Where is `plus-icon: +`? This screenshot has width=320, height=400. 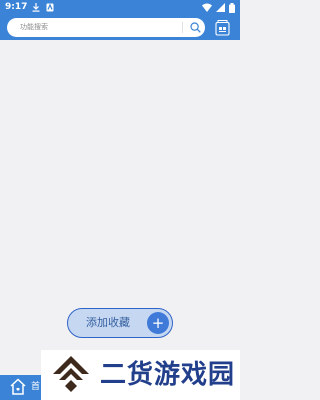
plus-icon: + is located at coordinates (158, 323).